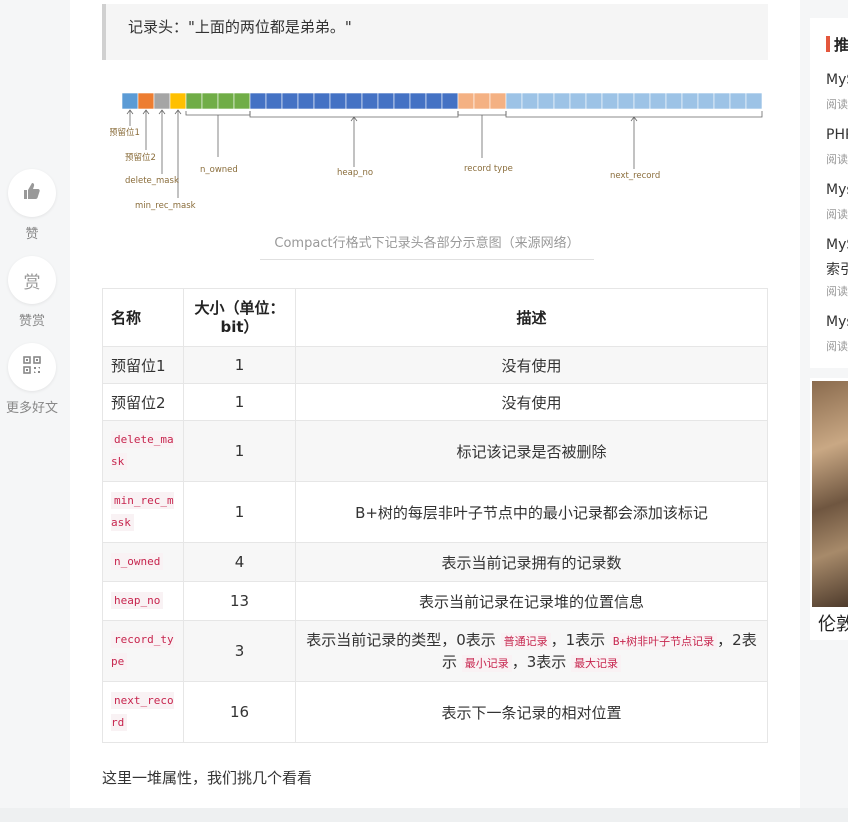 The width and height of the screenshot is (848, 822). I want to click on more-articles-button, so click(32, 367).